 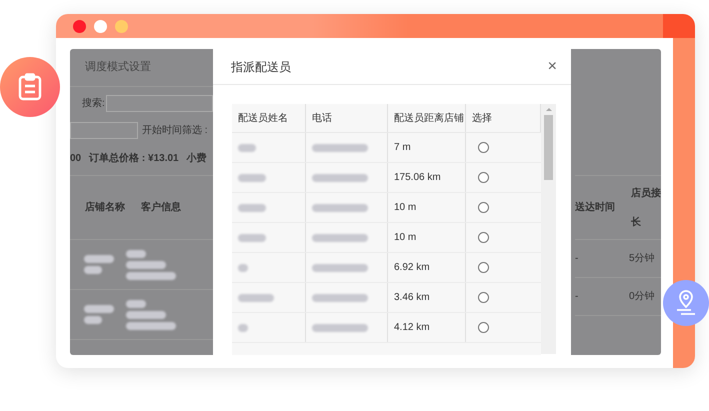 What do you see at coordinates (104, 130) in the screenshot?
I see `input-field` at bounding box center [104, 130].